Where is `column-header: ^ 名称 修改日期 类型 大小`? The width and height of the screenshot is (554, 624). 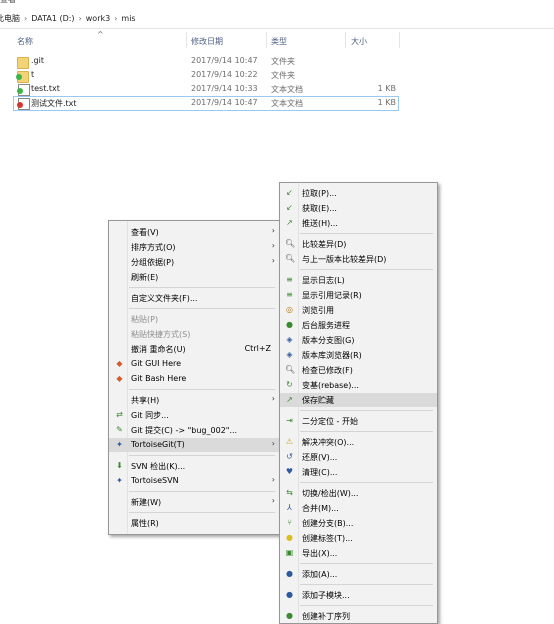 column-header: ^ 名称 修改日期 类型 大小 is located at coordinates (200, 40).